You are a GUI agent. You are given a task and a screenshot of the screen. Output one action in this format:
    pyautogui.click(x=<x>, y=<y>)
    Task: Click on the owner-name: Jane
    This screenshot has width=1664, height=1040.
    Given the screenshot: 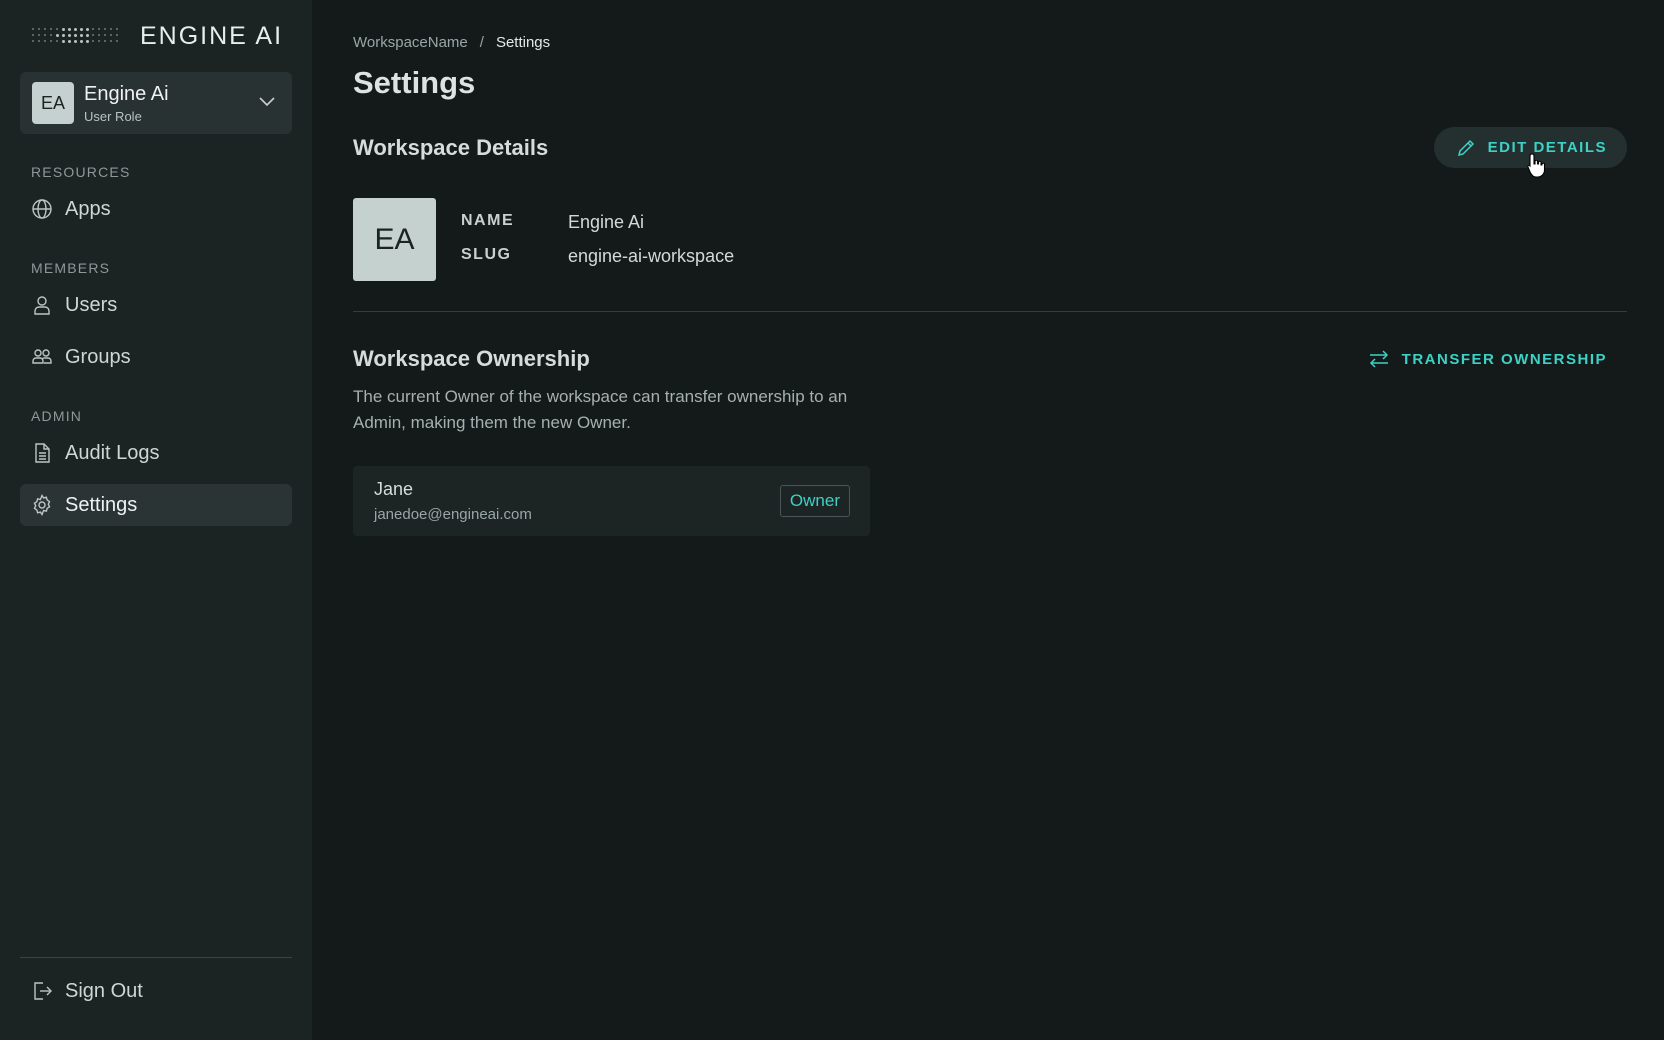 What is the action you would take?
    pyautogui.click(x=394, y=489)
    